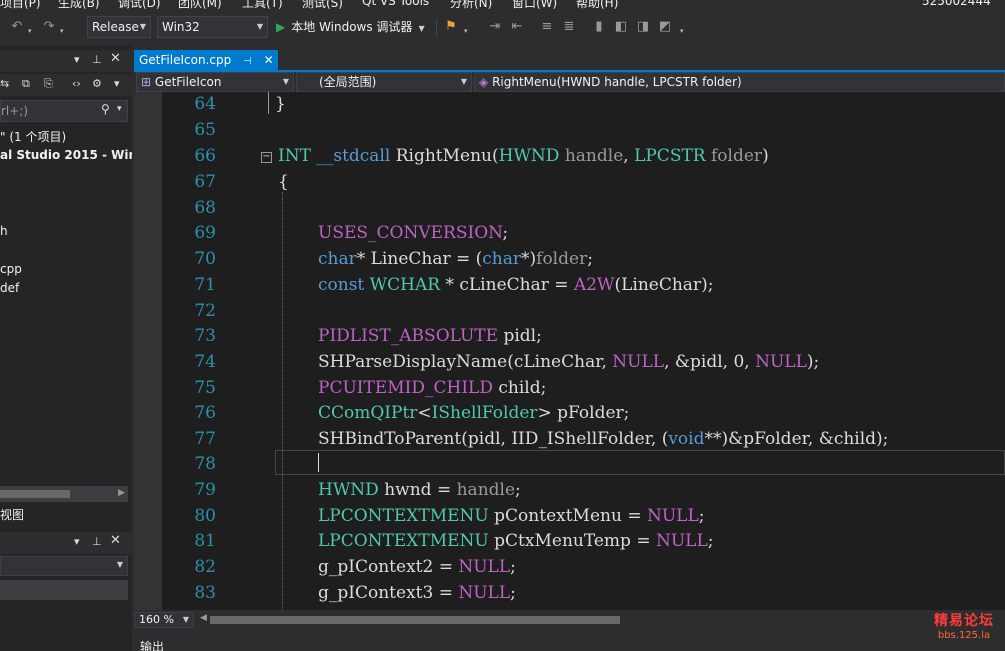  Describe the element at coordinates (281, 27) in the screenshot. I see `play-icon: ▶` at that location.